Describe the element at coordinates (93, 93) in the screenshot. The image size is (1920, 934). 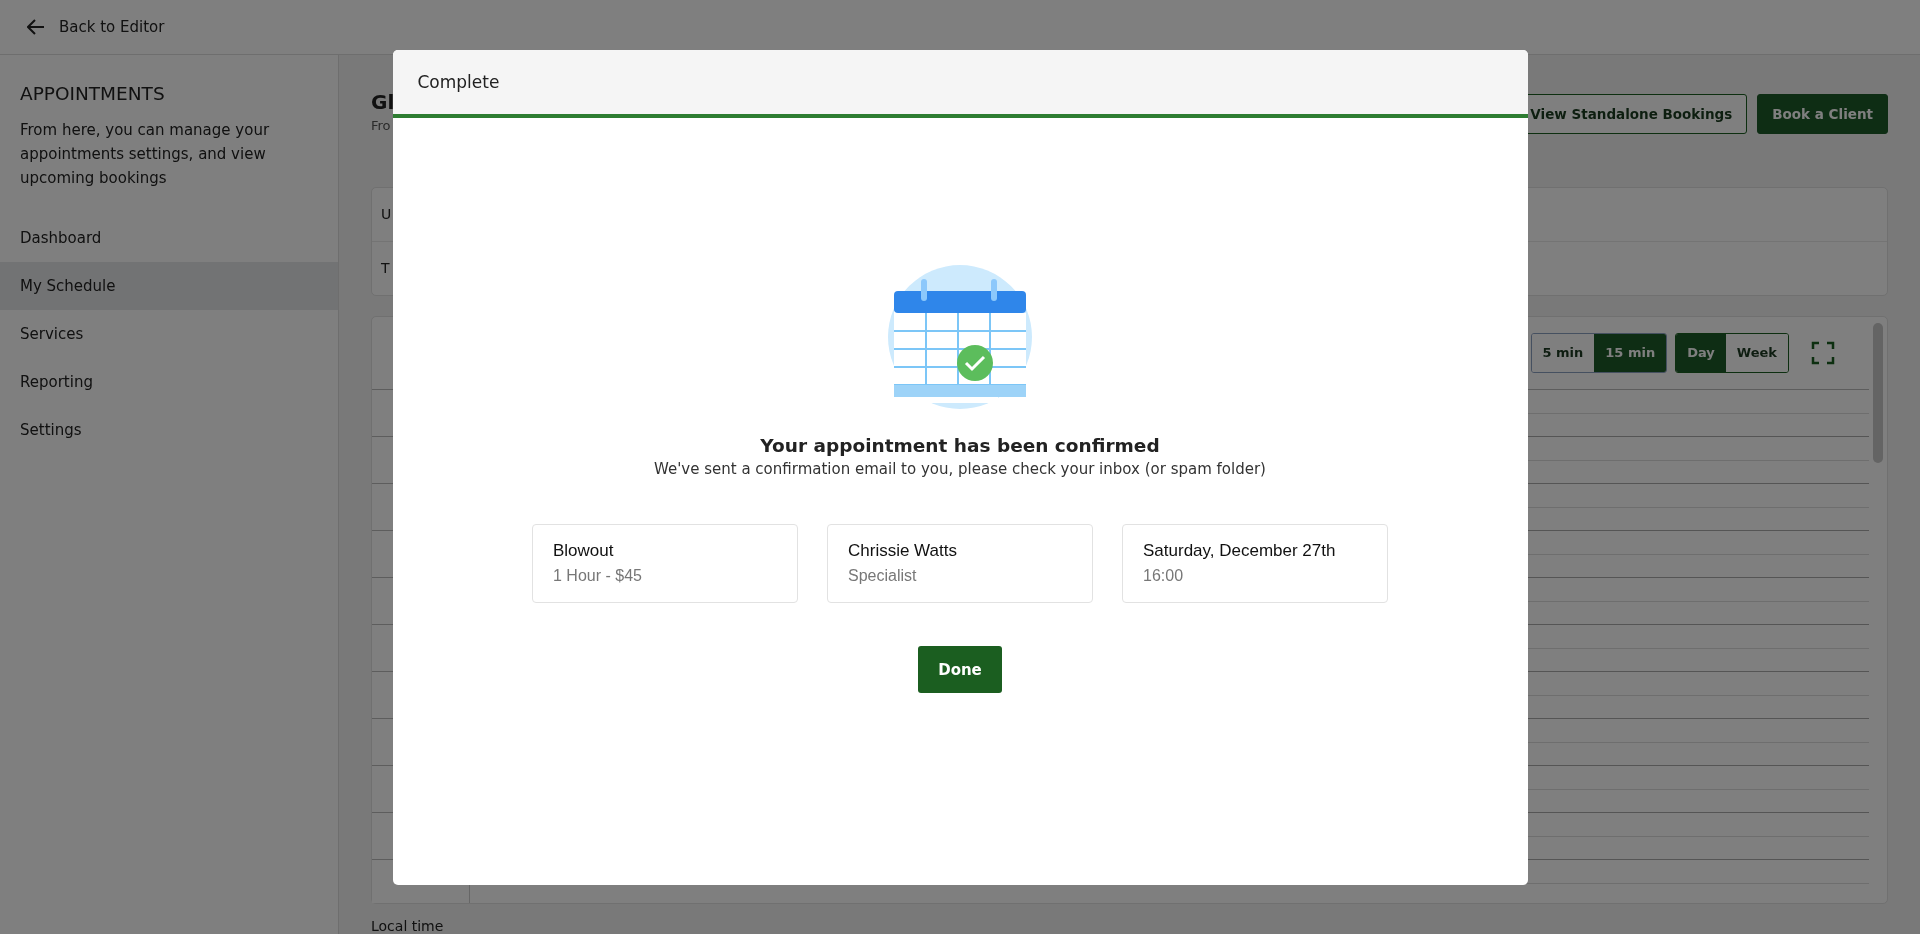
I see `sidebar-title: APPOINTMENTS` at that location.